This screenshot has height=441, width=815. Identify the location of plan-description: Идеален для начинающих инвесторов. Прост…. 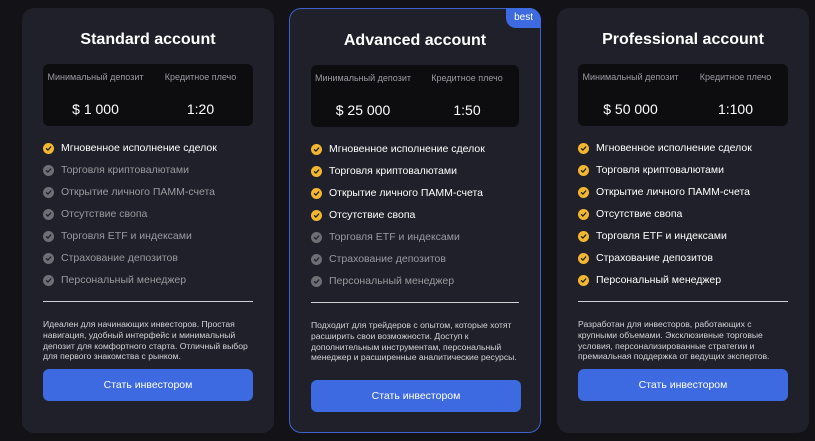
(145, 340).